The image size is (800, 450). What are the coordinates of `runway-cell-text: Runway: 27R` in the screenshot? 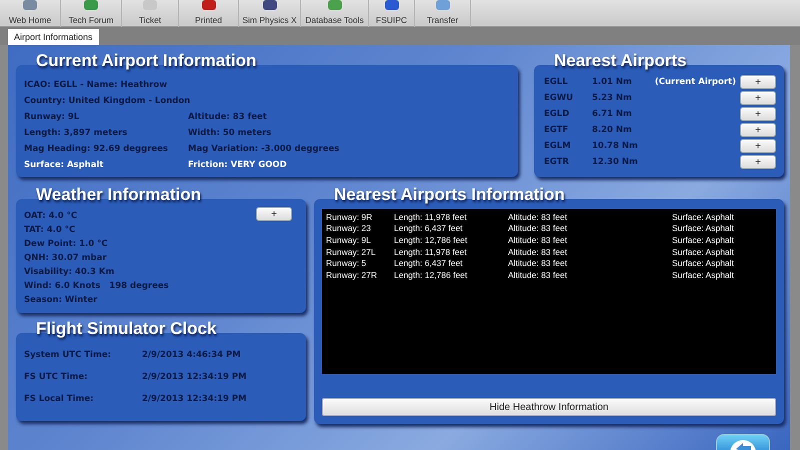 It's located at (352, 275).